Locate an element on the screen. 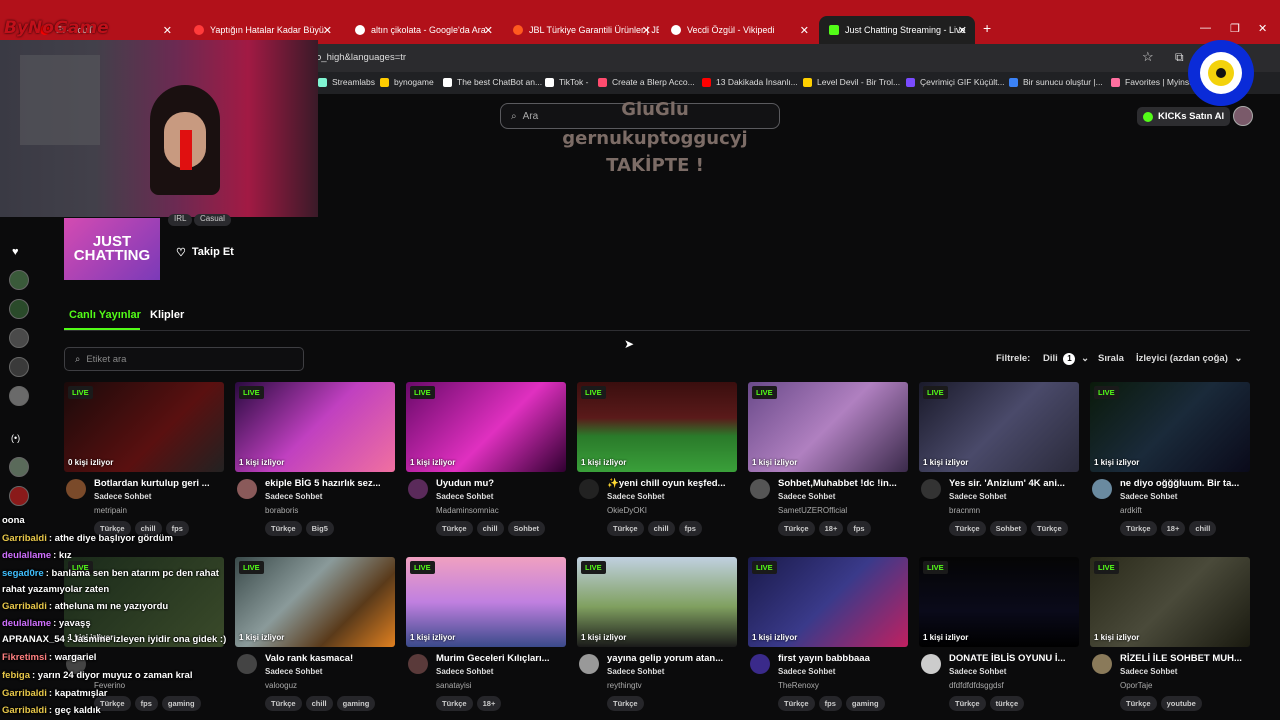  sort-select: İzleyici (azdan çoğa) ⌄ is located at coordinates (1189, 358).